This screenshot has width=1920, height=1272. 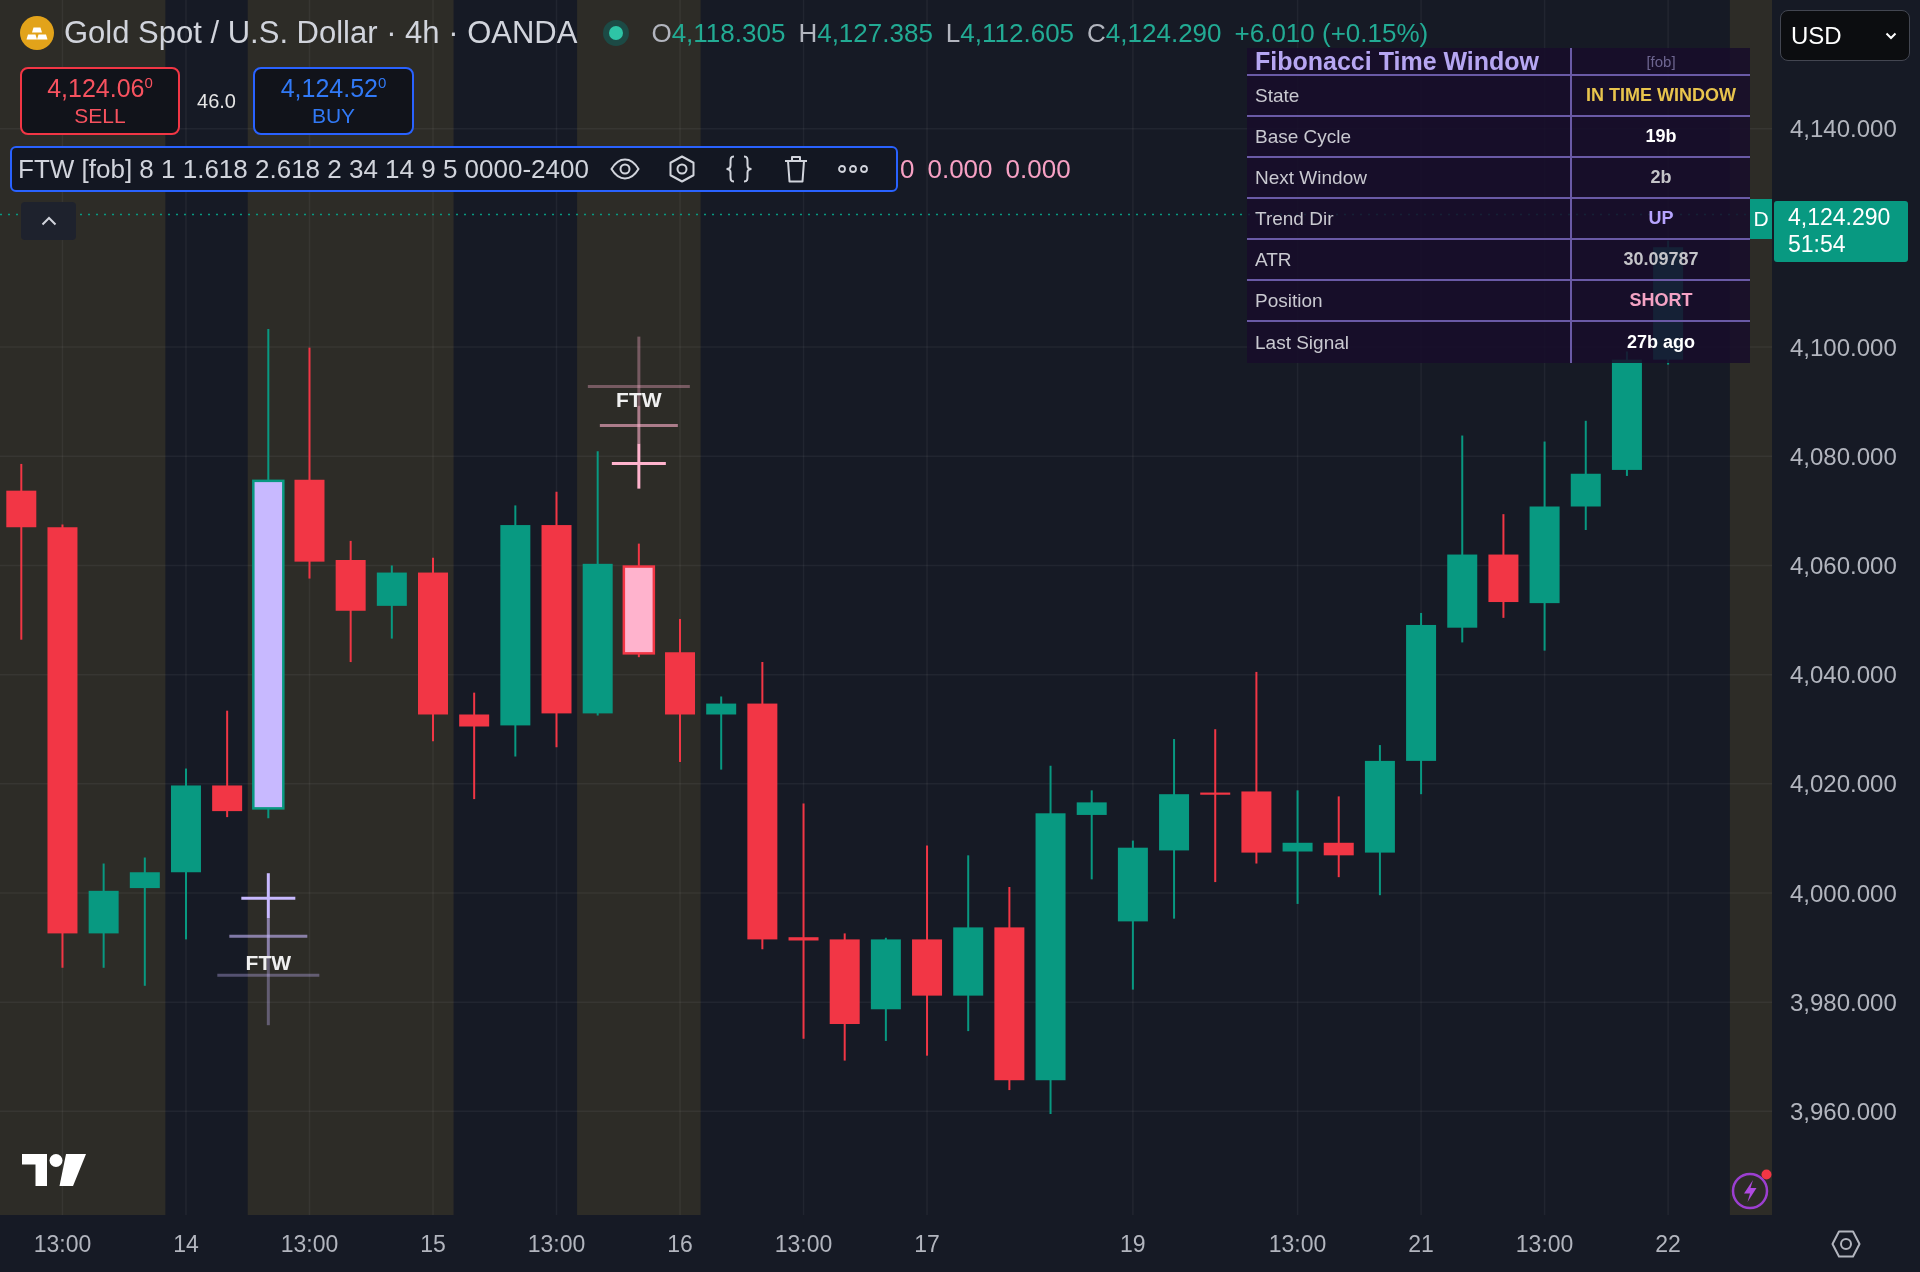 I want to click on price-axis-label: 4,060.000, so click(x=1843, y=565).